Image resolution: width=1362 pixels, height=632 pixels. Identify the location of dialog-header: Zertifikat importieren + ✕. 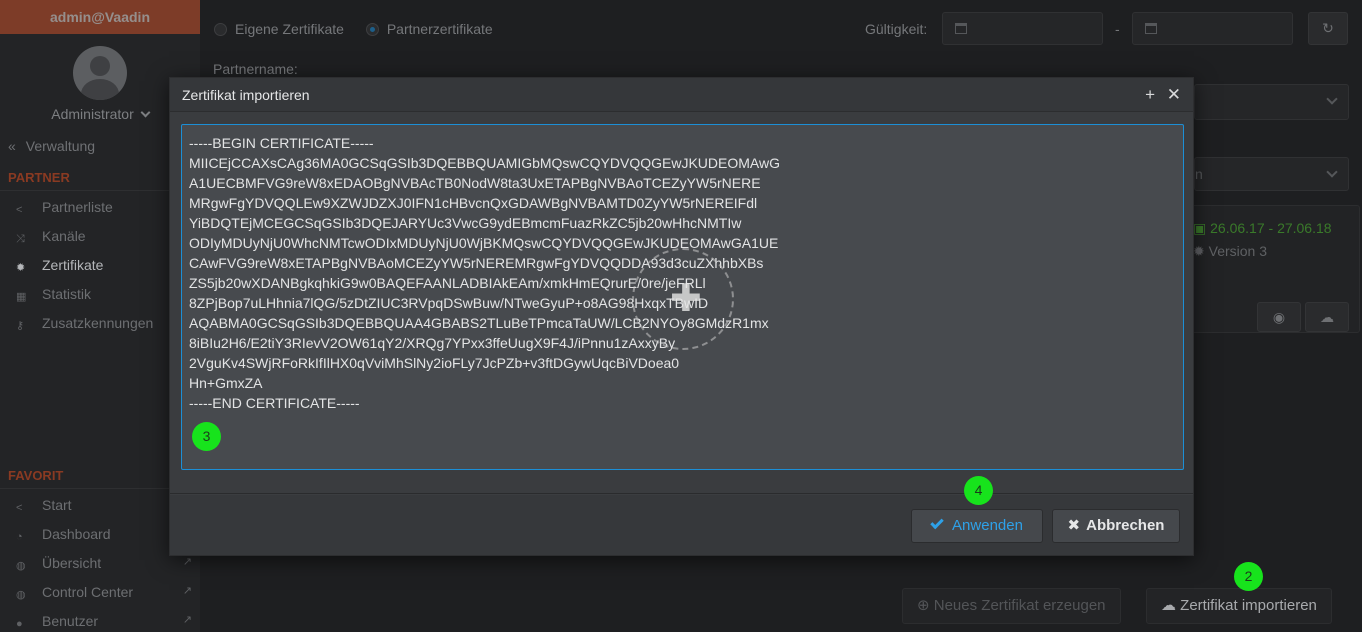
(681, 95).